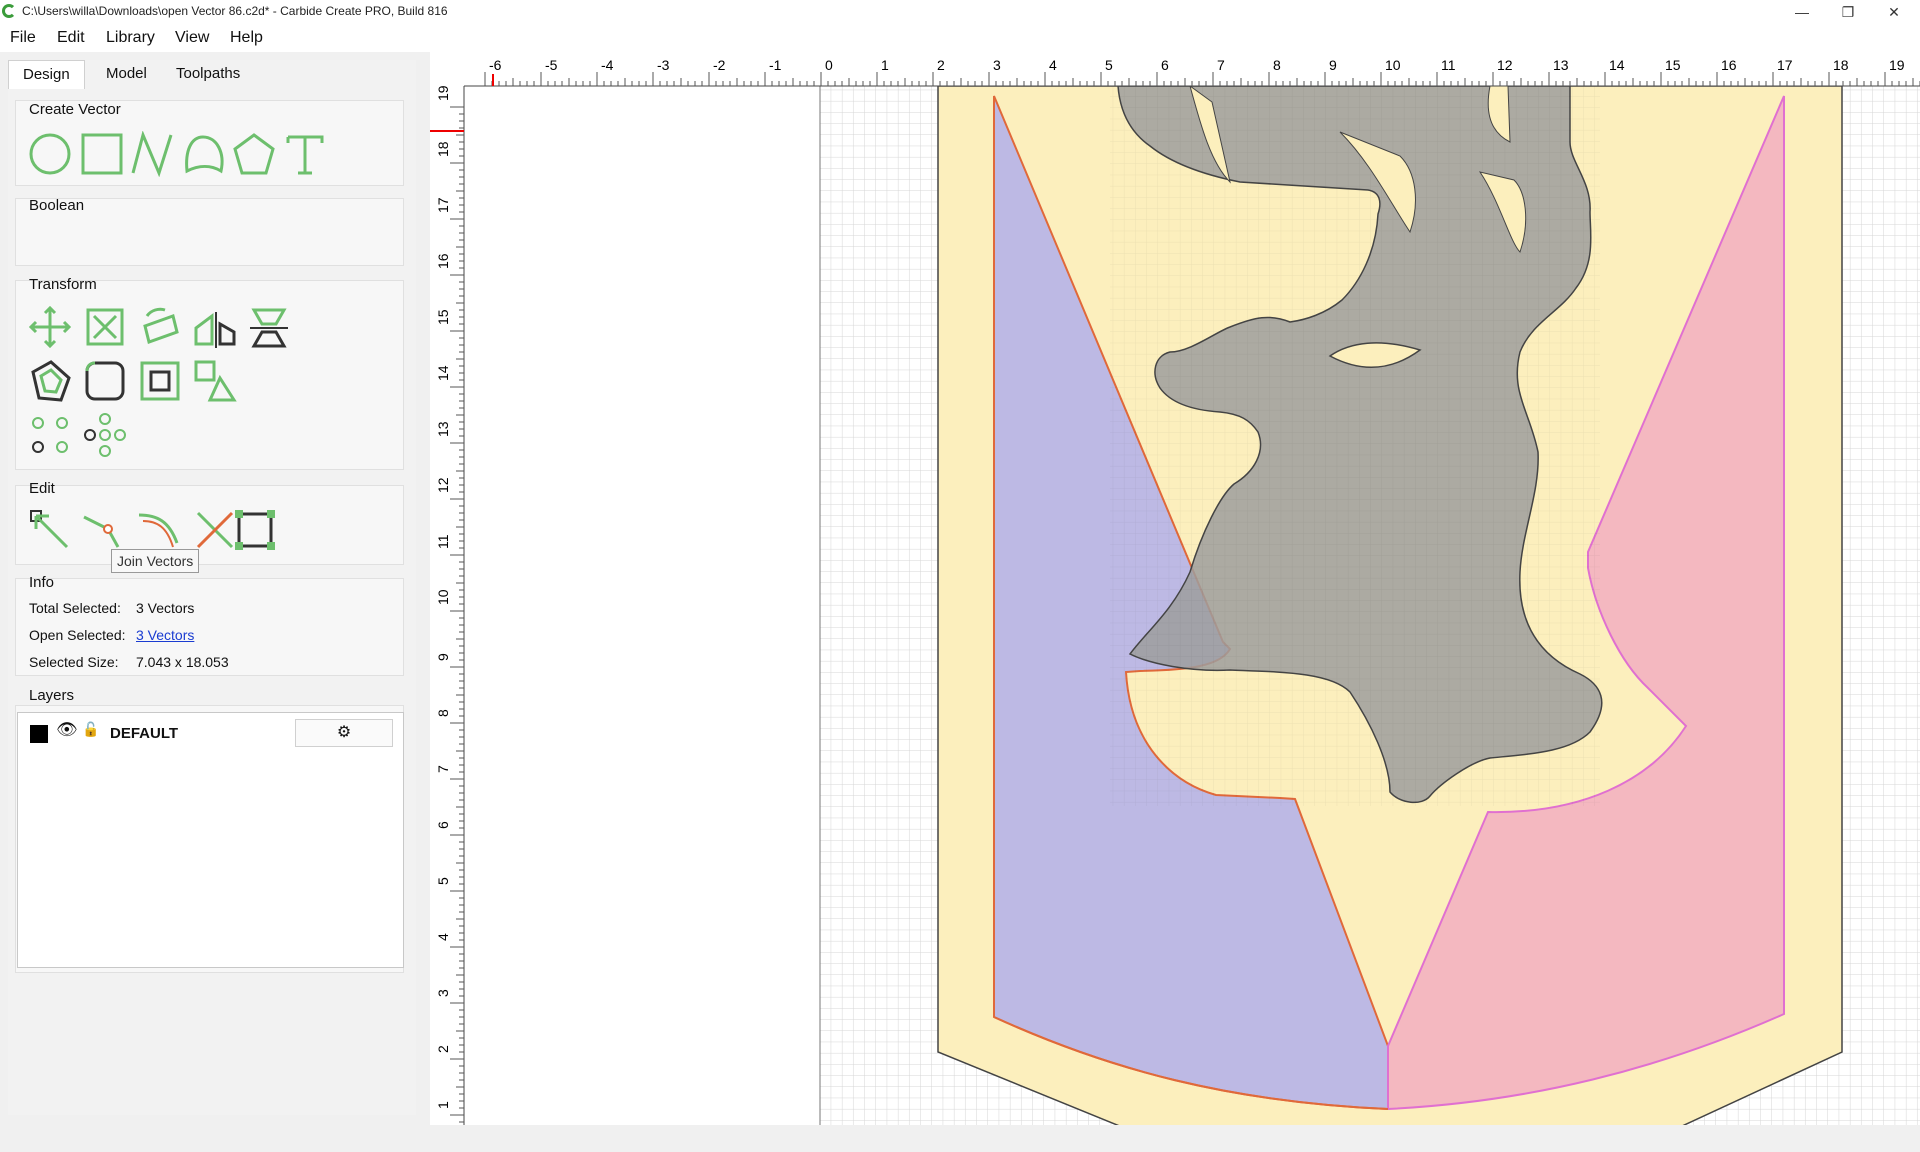 This screenshot has width=1920, height=1152. What do you see at coordinates (1448, 65) in the screenshot?
I see `h-ruler-label: 11` at bounding box center [1448, 65].